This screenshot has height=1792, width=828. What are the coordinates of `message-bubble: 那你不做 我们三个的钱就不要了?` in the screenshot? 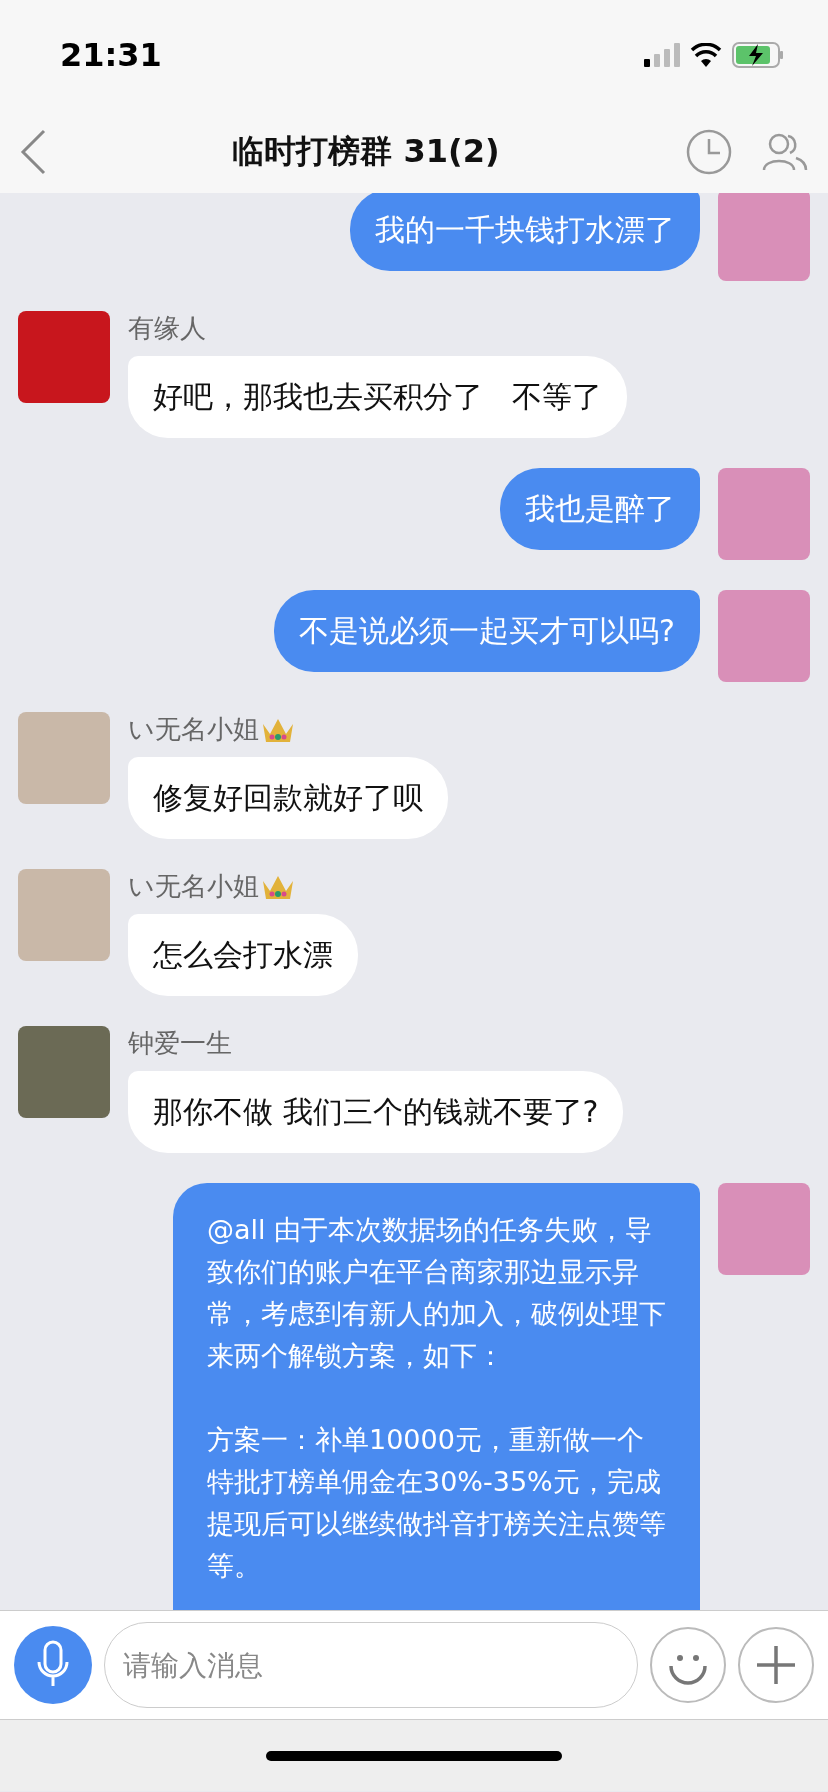 It's located at (376, 1112).